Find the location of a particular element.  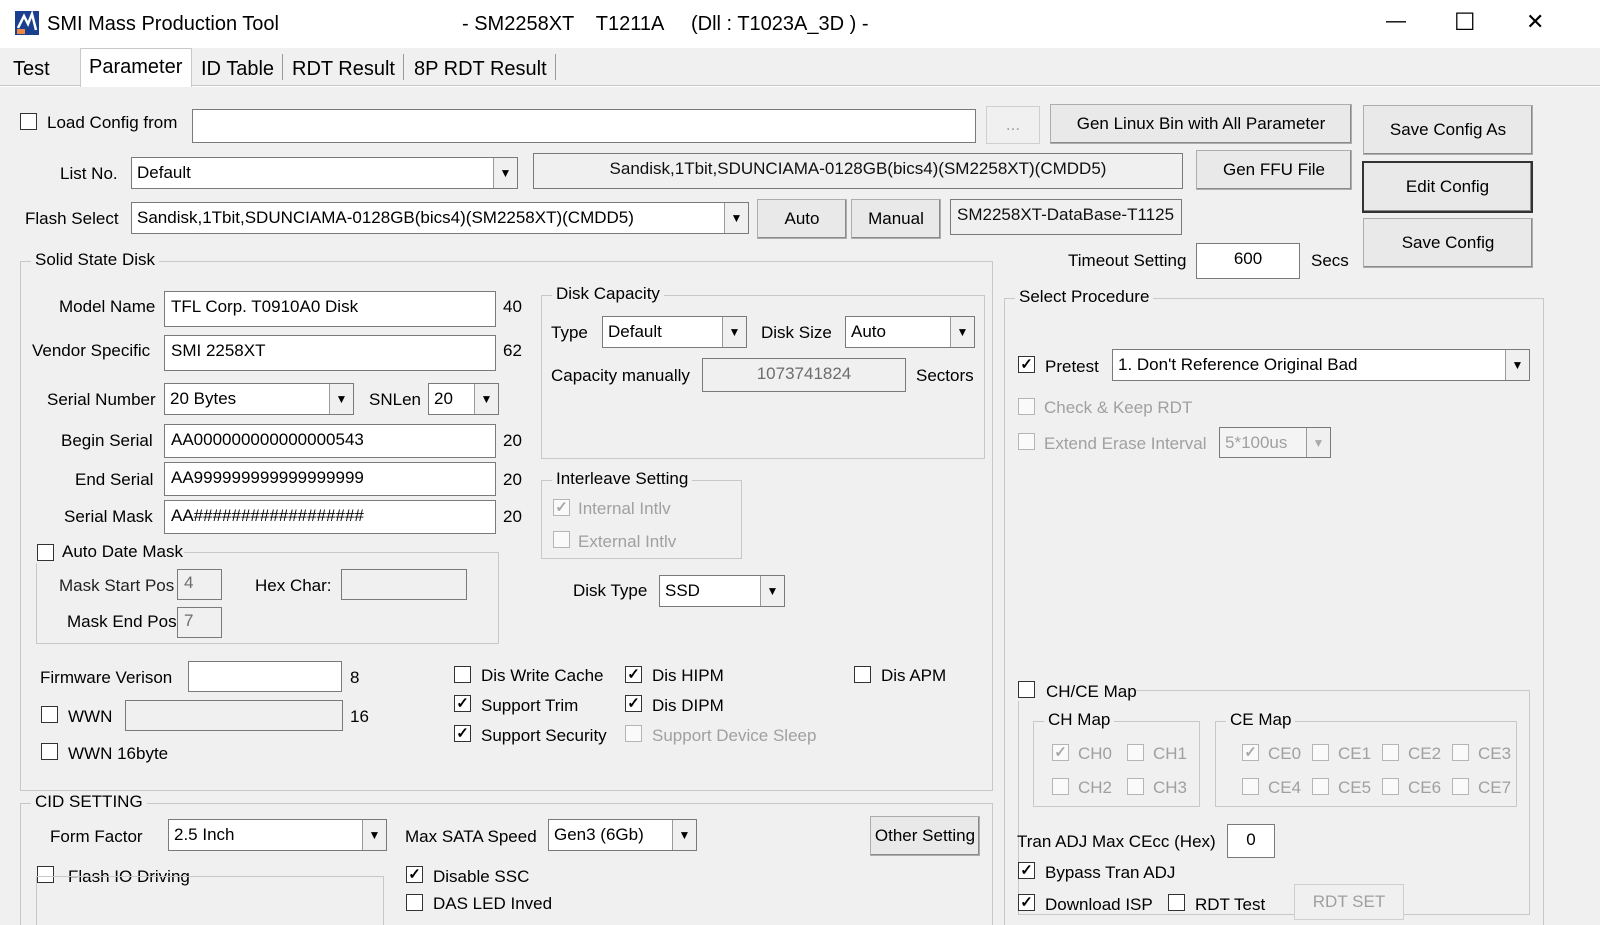

external-intlv-checkbox is located at coordinates (561, 539).